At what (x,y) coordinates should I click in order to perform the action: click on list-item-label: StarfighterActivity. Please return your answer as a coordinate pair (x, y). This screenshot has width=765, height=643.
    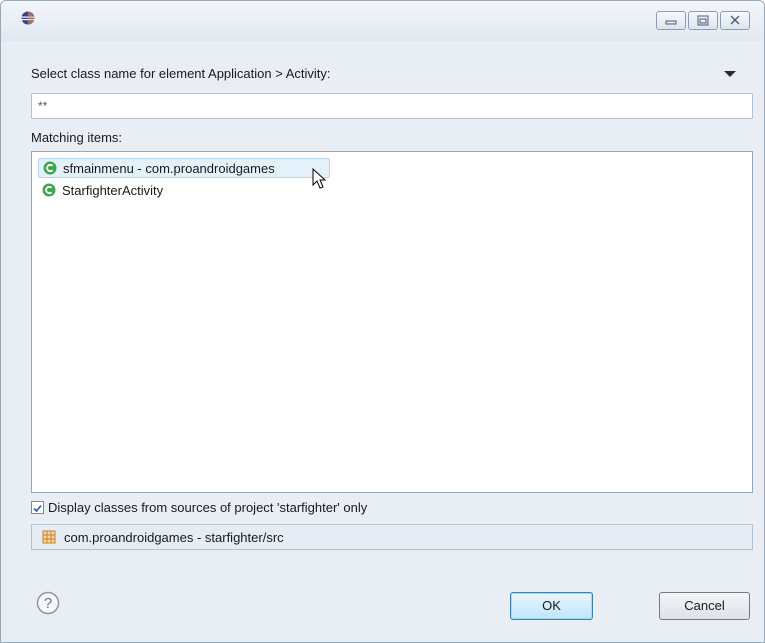
    Looking at the image, I should click on (113, 190).